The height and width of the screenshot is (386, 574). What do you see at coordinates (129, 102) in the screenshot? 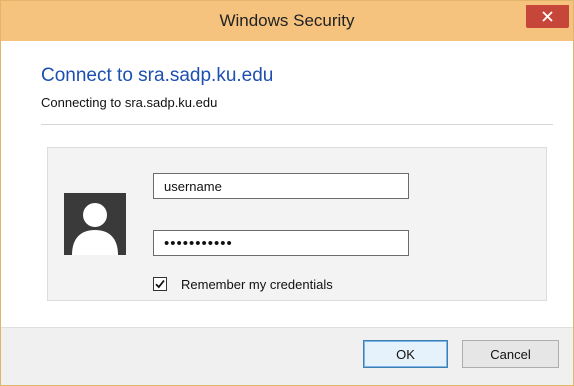
I see `dialog-subheading: Connecting to sra.sadp.ku.edu` at bounding box center [129, 102].